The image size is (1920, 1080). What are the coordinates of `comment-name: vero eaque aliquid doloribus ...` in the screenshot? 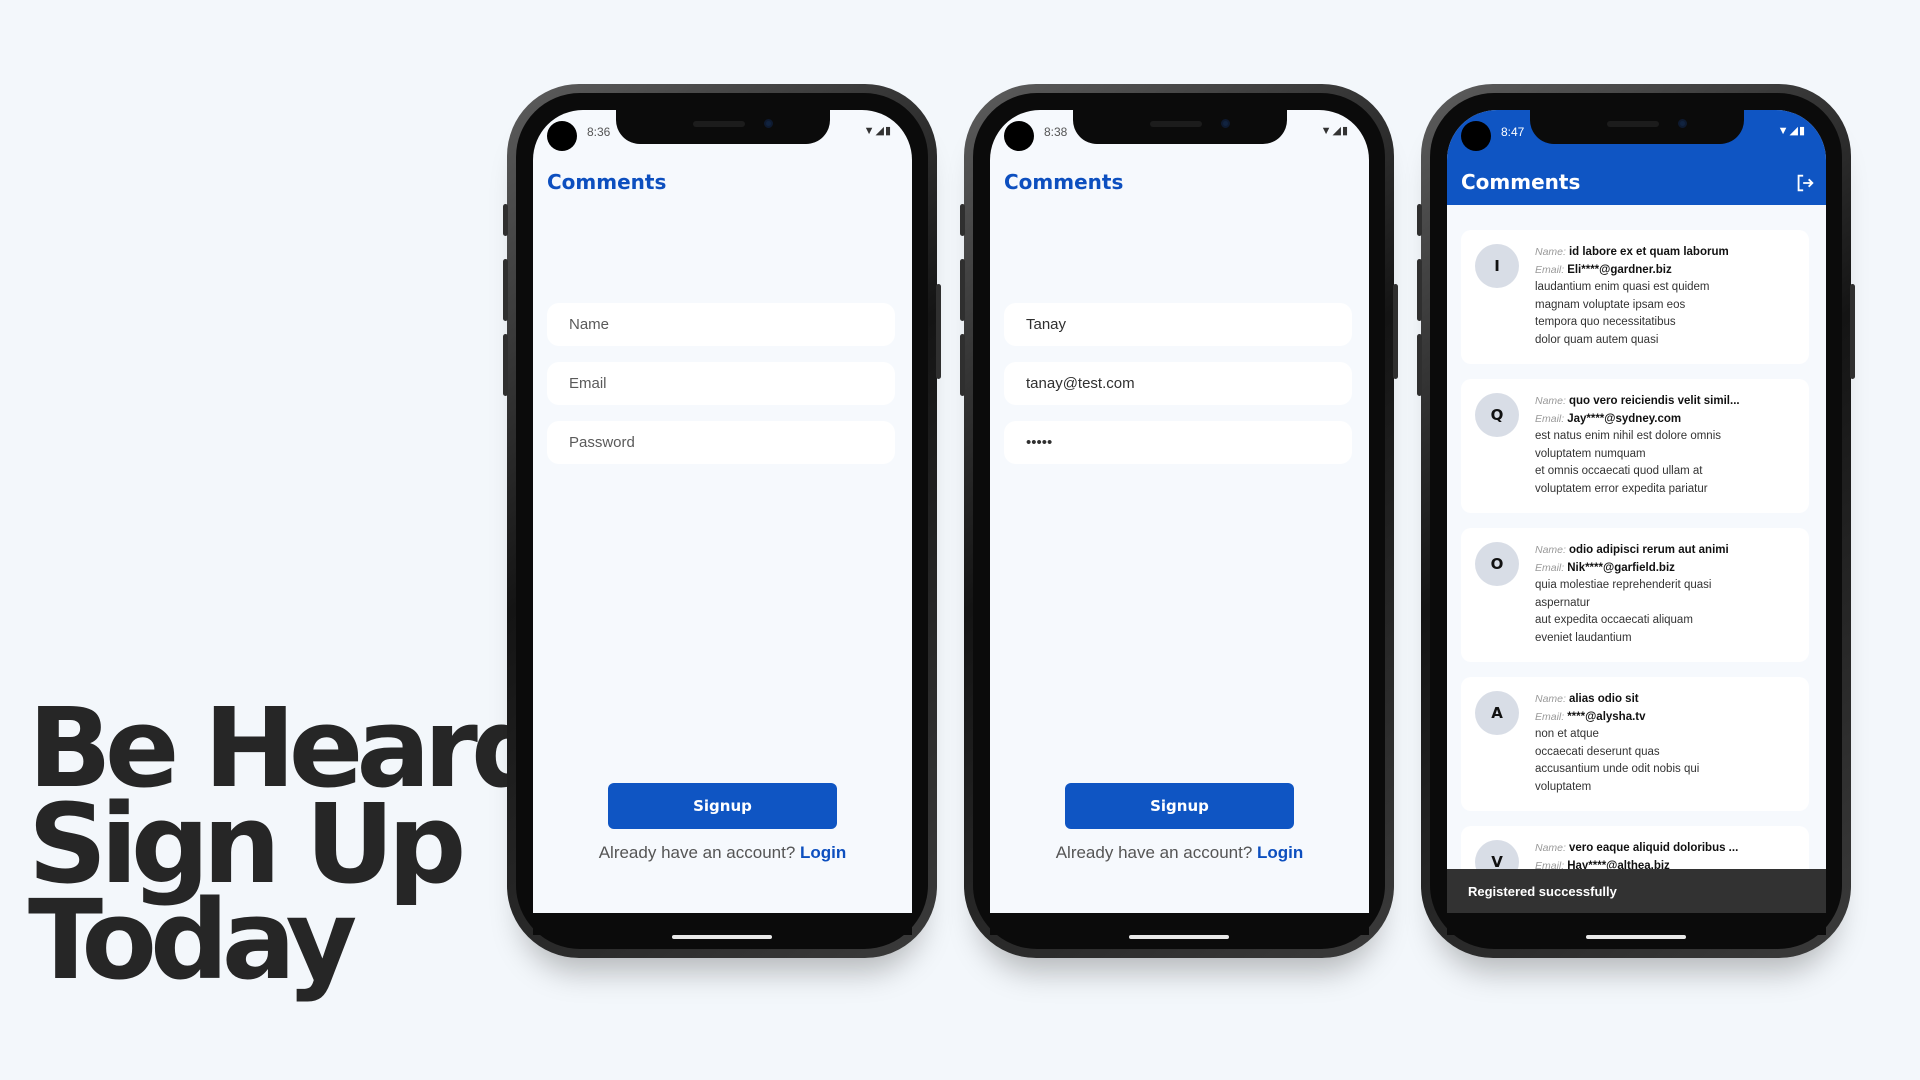 It's located at (1653, 848).